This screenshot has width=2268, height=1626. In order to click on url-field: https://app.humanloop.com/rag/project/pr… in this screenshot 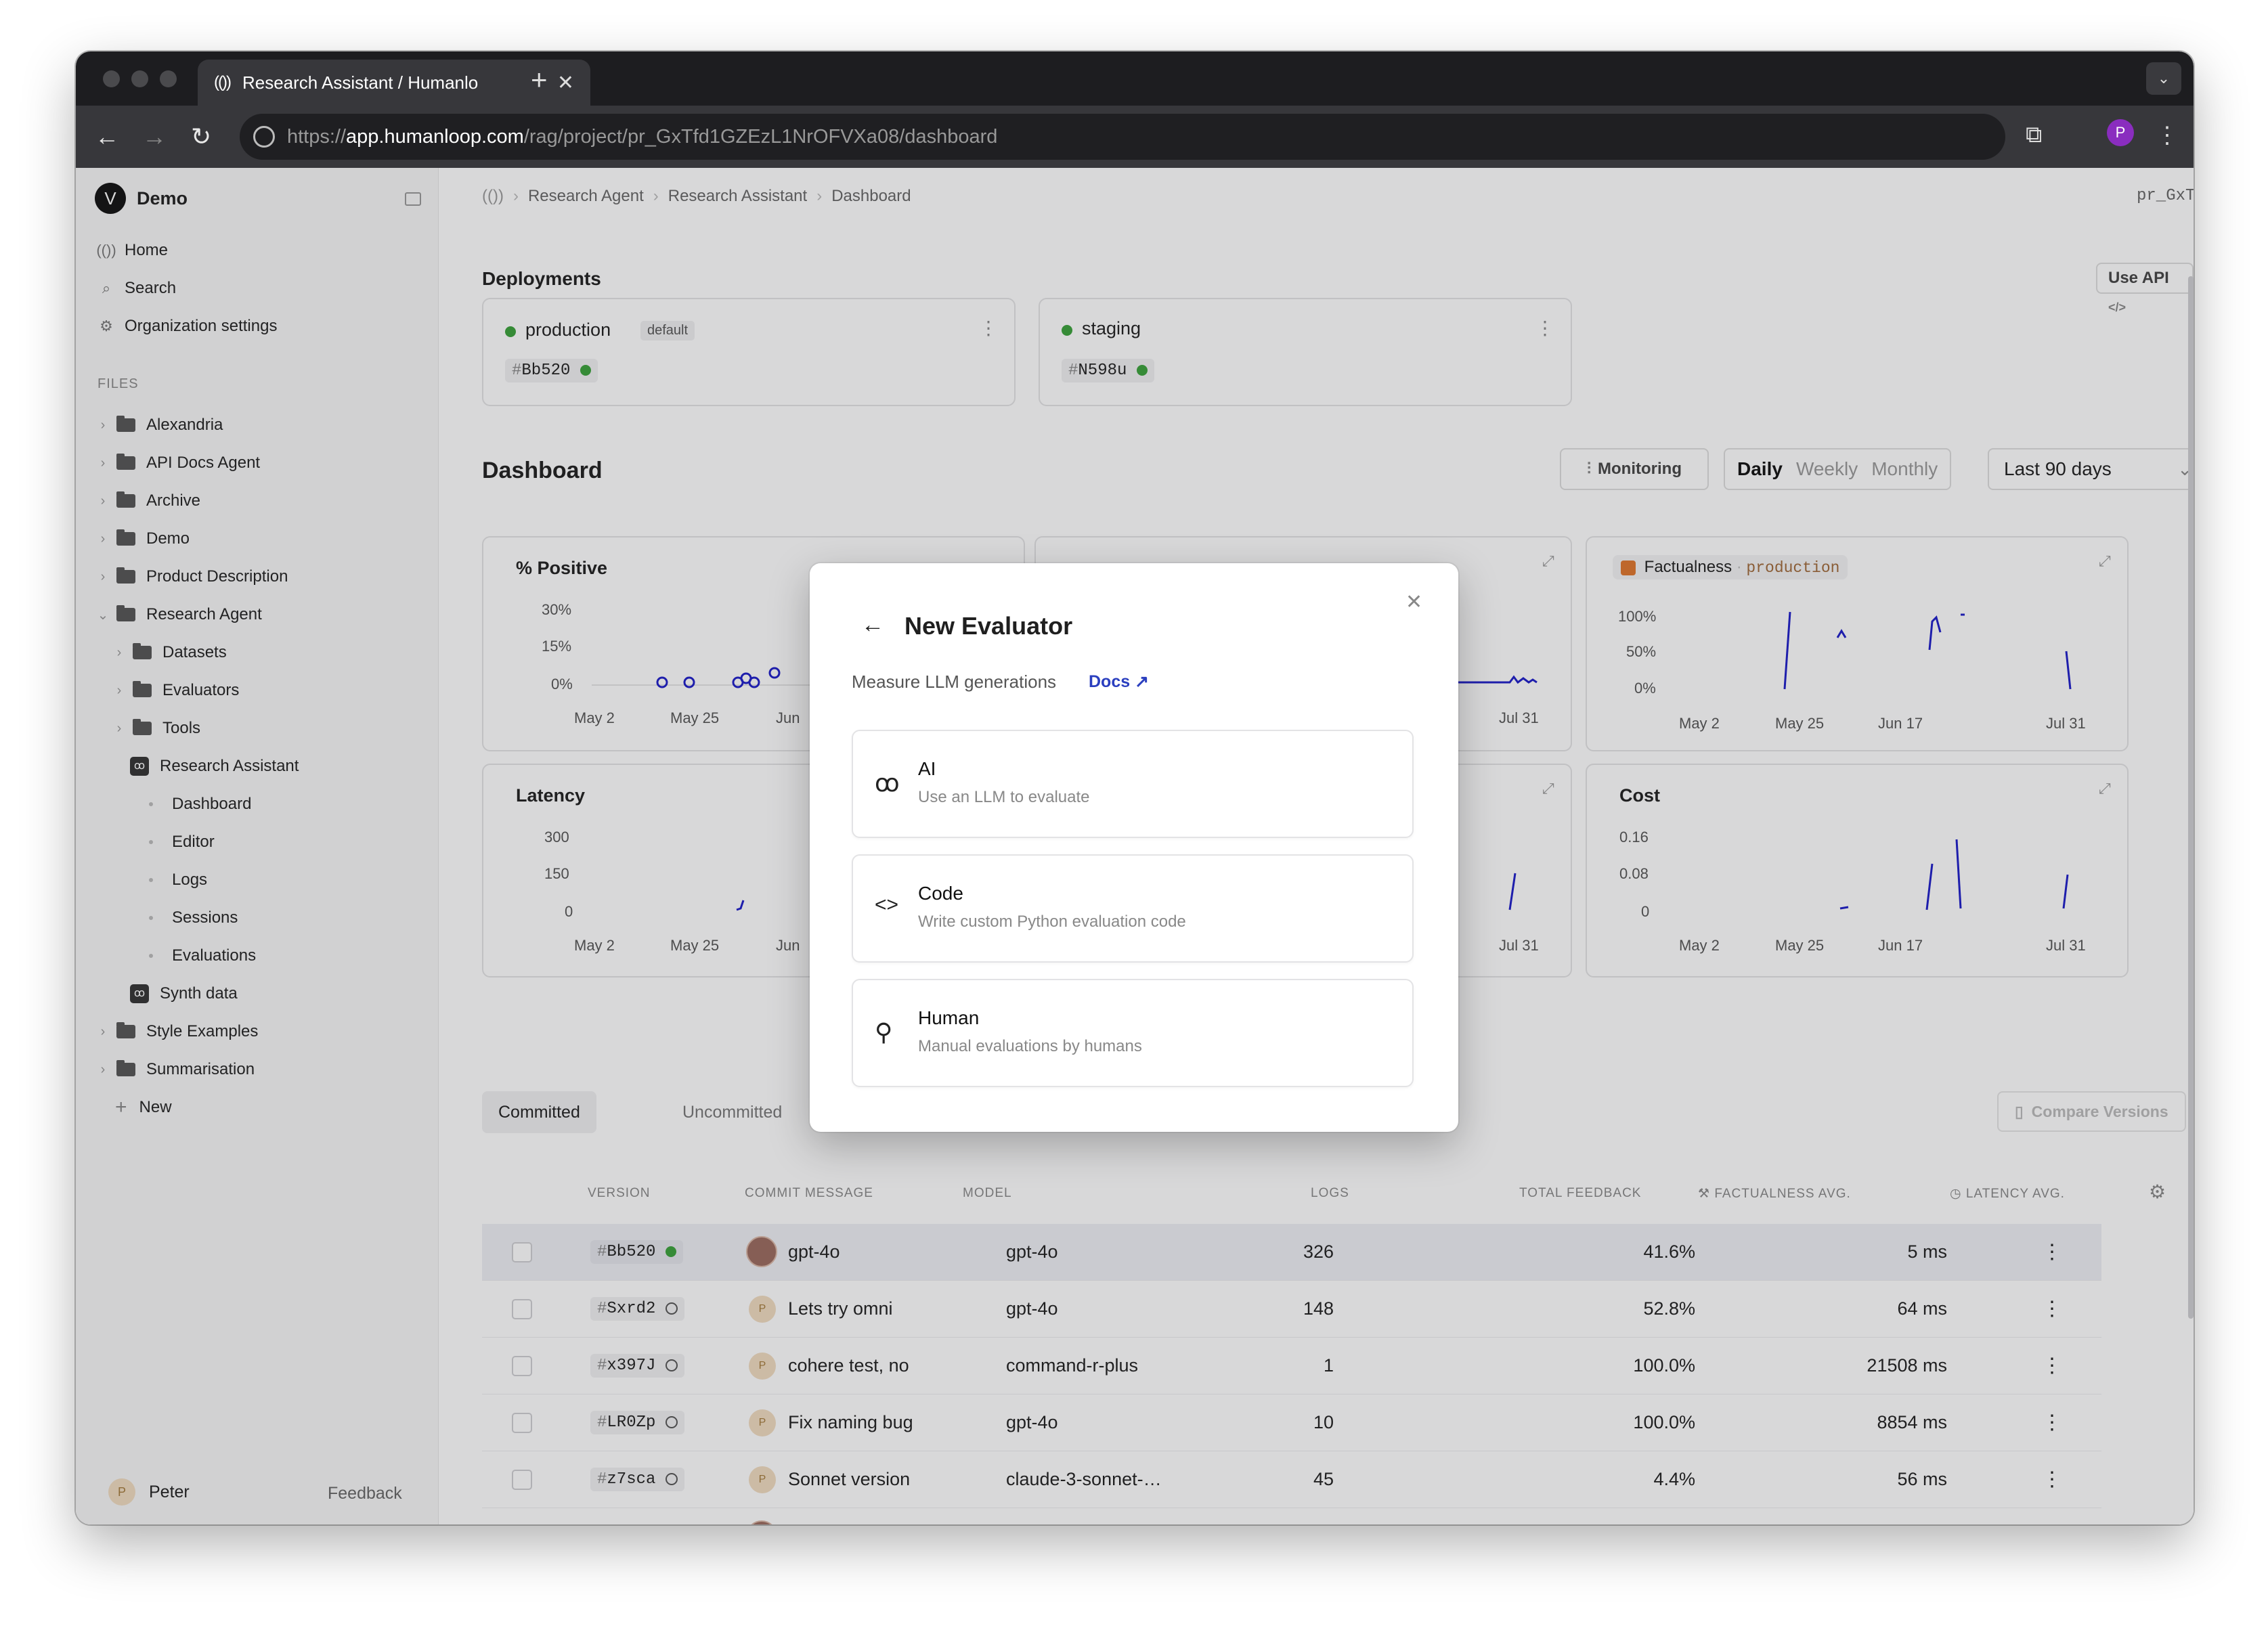, I will do `click(1122, 137)`.